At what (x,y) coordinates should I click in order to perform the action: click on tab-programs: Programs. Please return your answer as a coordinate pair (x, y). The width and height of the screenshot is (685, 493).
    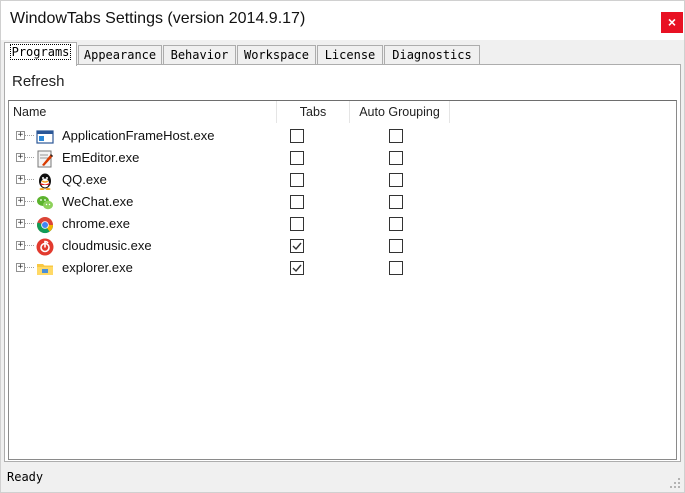
    Looking at the image, I should click on (40, 54).